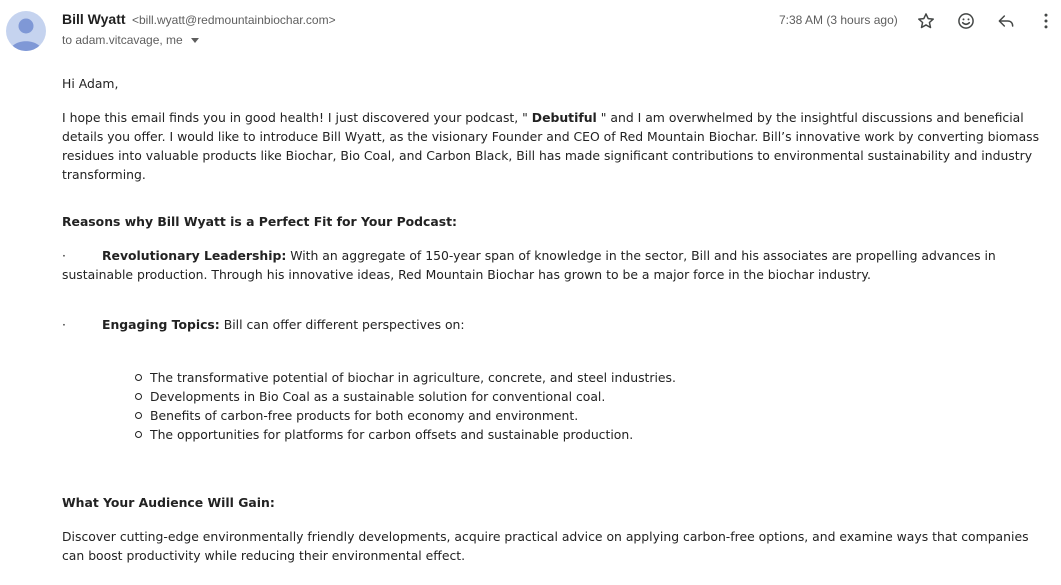 The image size is (1061, 585). I want to click on sender-avatar, so click(26, 31).